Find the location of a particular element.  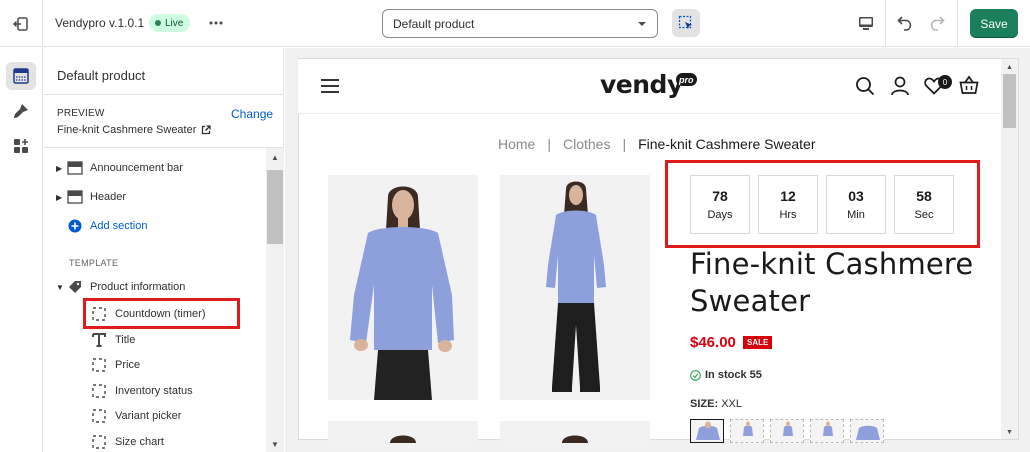

template-heading: TEMPLATE is located at coordinates (94, 263).